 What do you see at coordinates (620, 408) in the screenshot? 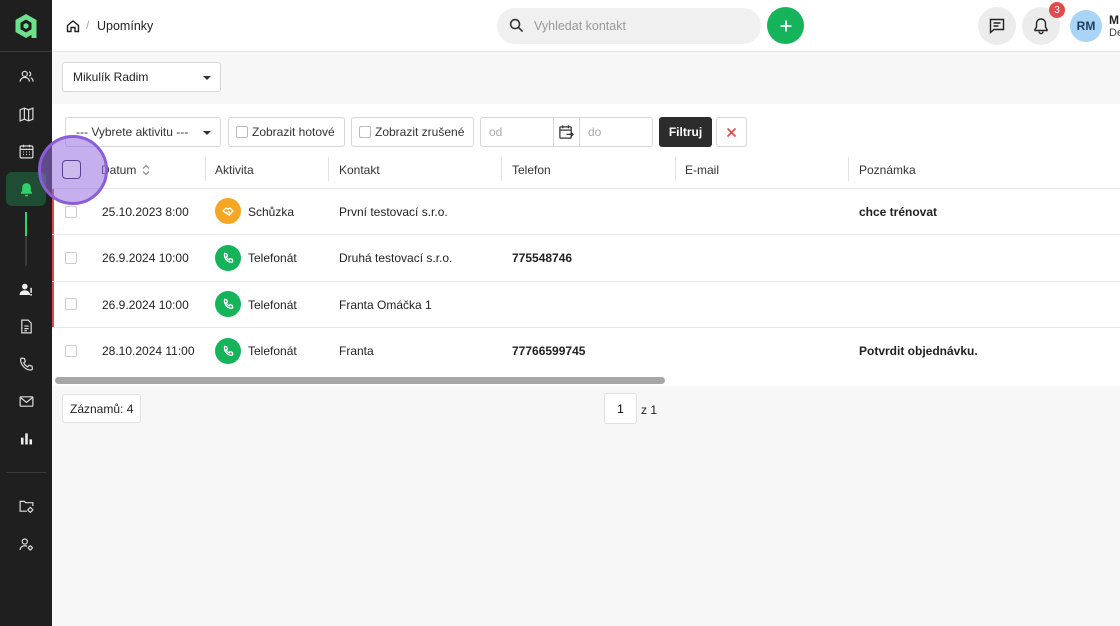
I see `page-number-input` at bounding box center [620, 408].